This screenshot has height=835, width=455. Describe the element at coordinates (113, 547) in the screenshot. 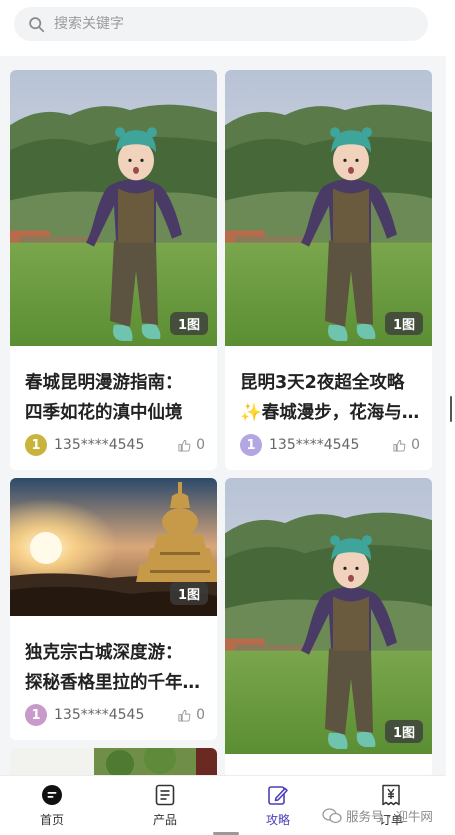

I see `card-photo: 1图` at that location.